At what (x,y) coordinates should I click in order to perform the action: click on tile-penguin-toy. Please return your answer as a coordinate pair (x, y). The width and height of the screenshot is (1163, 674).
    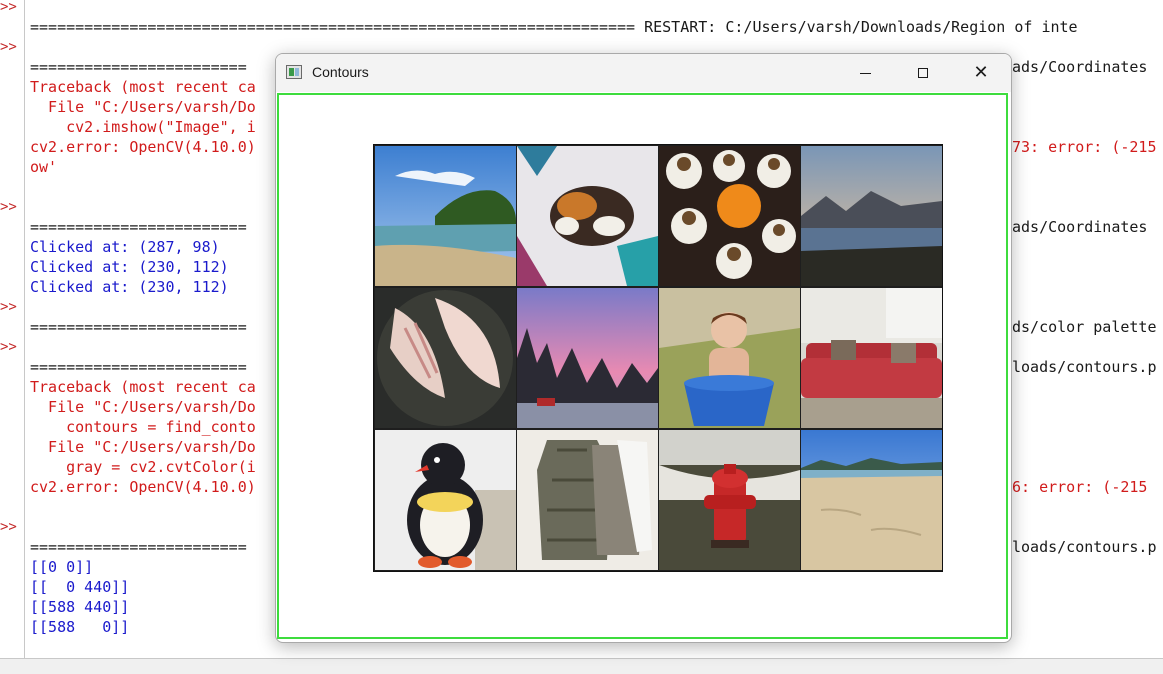
    Looking at the image, I should click on (445, 500).